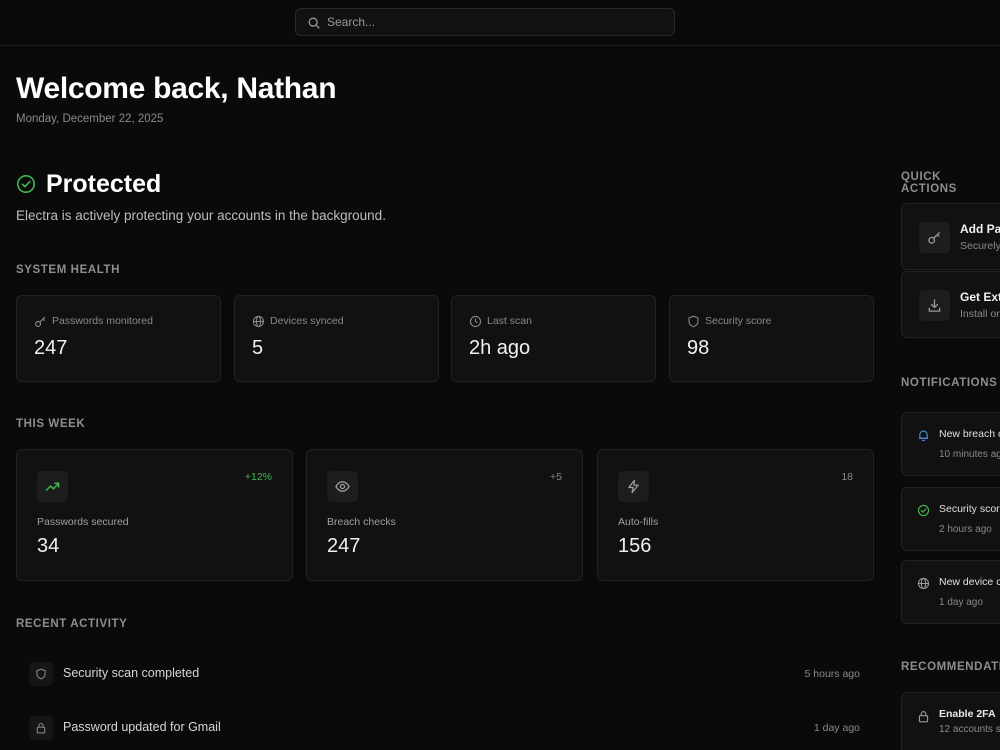 The height and width of the screenshot is (750, 1000). Describe the element at coordinates (51, 424) in the screenshot. I see `this-week-heading: THIS WEEK` at that location.